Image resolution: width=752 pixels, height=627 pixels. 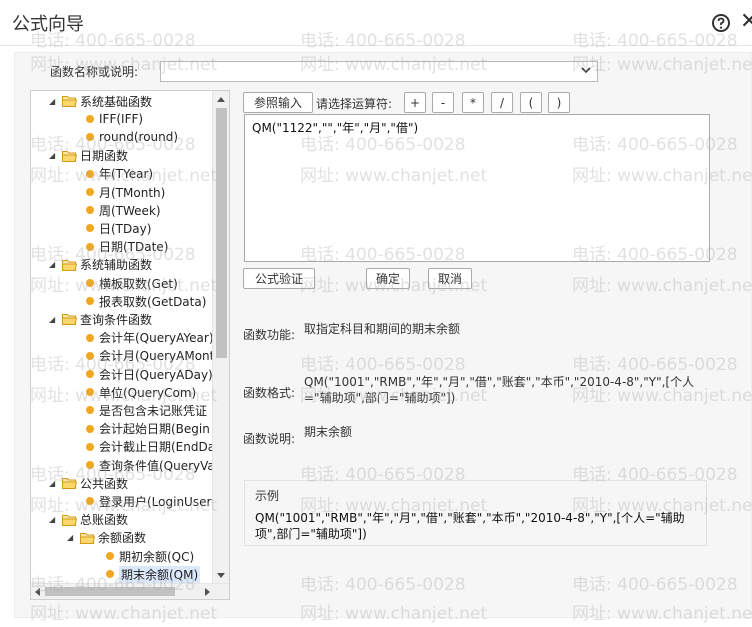 What do you see at coordinates (388, 278) in the screenshot?
I see `ok-button: 确定` at bounding box center [388, 278].